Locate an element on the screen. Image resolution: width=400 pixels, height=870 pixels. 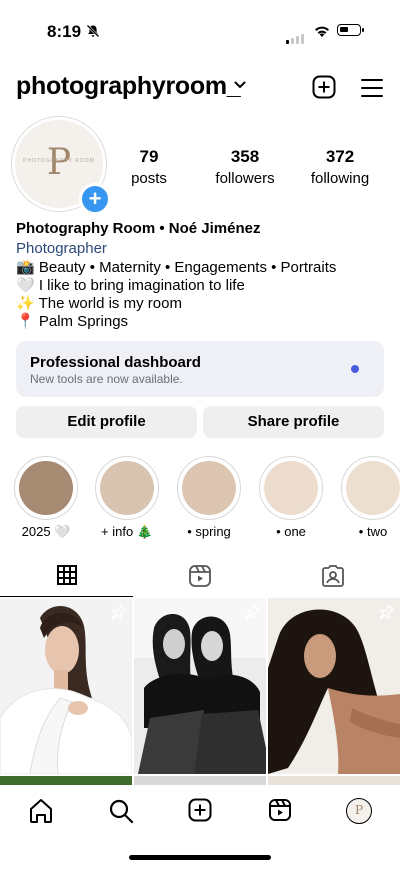
highlight-label: • two is located at coordinates (373, 531).